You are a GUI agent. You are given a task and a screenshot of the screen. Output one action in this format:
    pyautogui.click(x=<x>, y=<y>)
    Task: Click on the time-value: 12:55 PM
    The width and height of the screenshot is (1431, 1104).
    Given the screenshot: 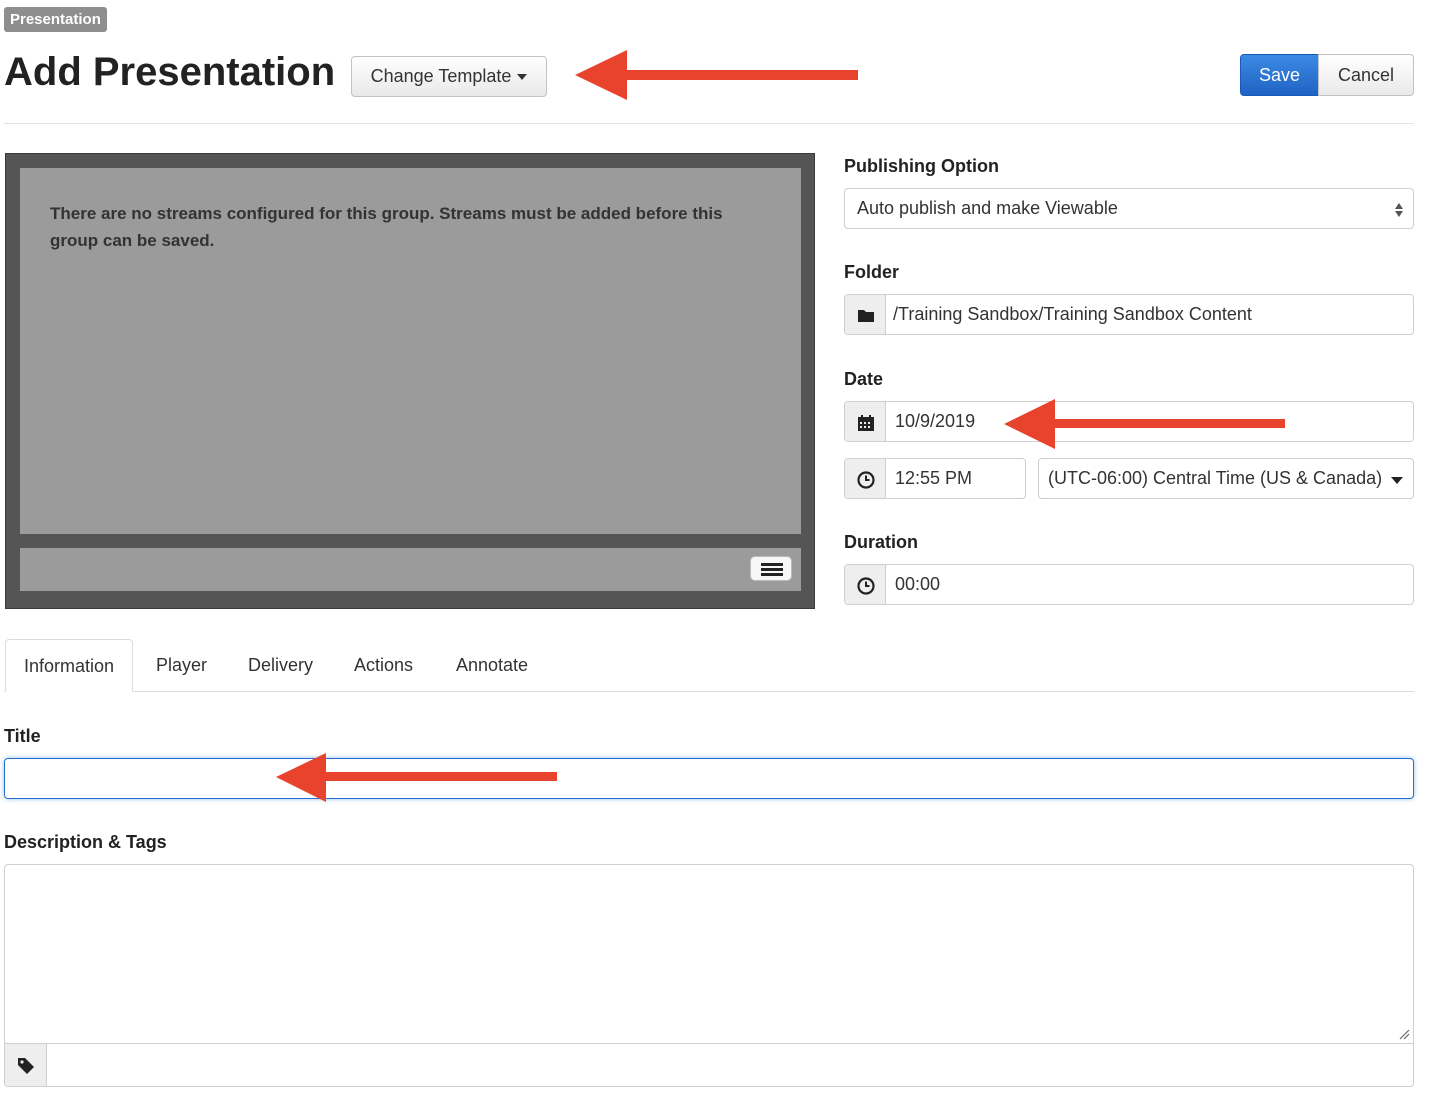 What is the action you would take?
    pyautogui.click(x=934, y=478)
    